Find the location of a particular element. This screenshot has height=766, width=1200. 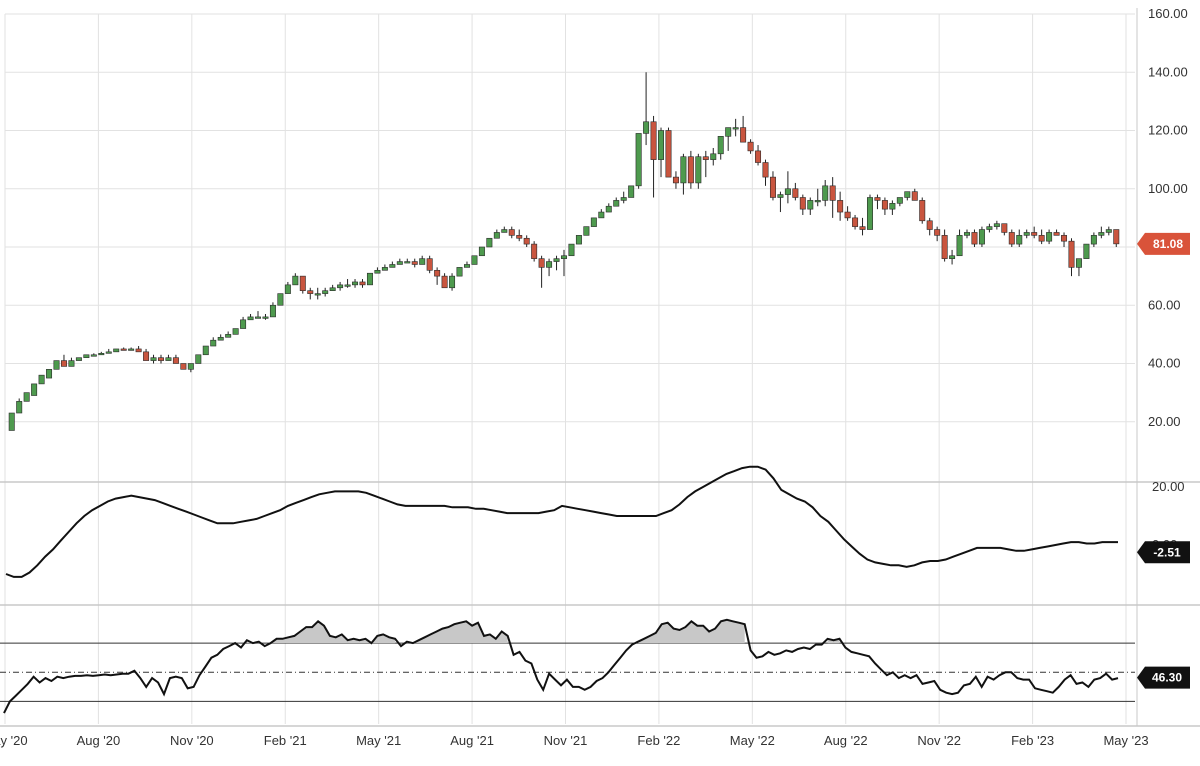

time-axis-tick: Feb '23 is located at coordinates (1032, 740).